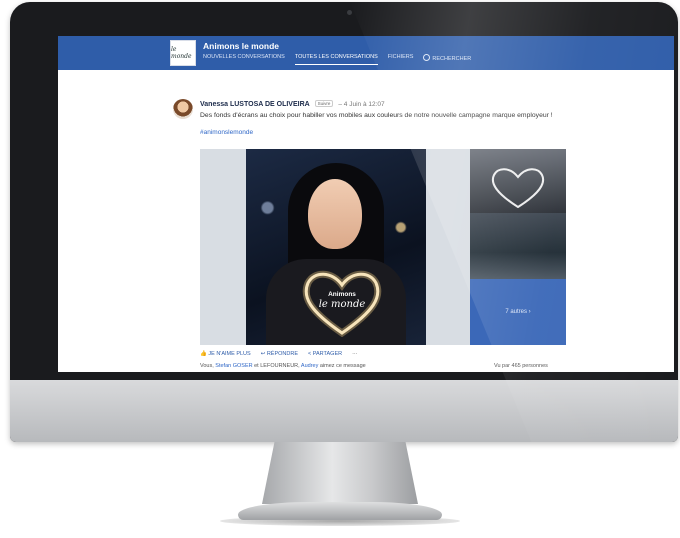 Image resolution: width=680 pixels, height=538 pixels. I want to click on likers-suffix: aimez ce message, so click(342, 366).